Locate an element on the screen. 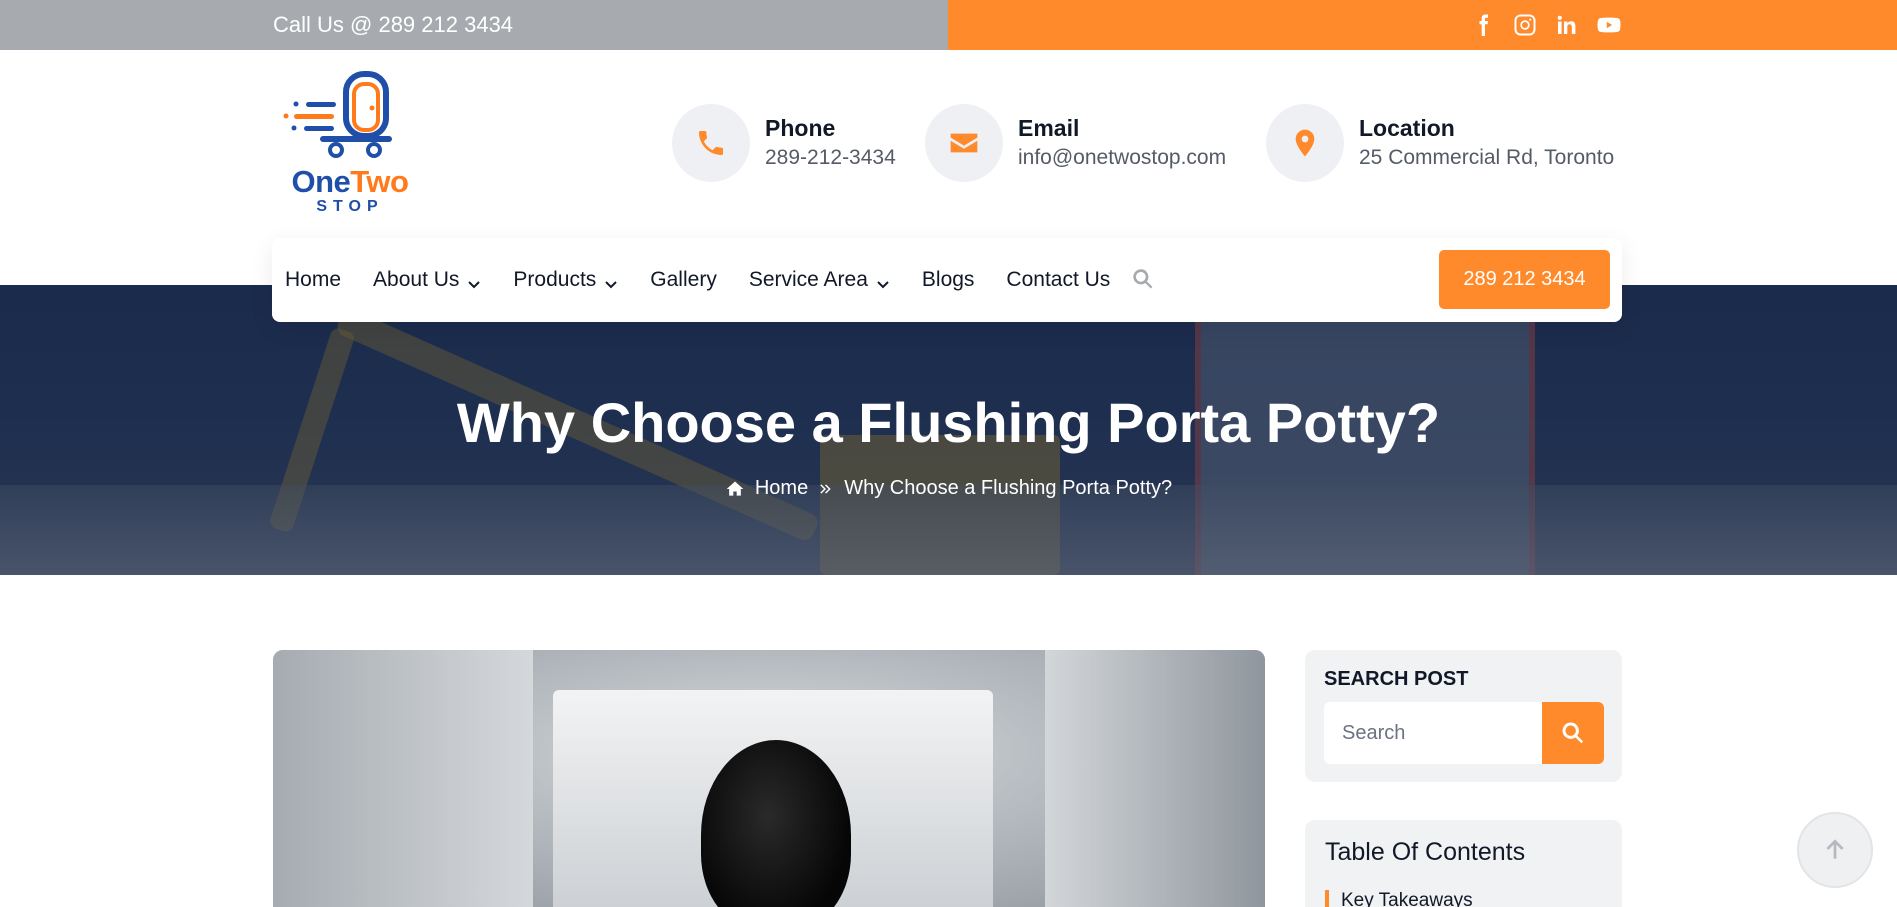  social-bar is located at coordinates (1422, 25).